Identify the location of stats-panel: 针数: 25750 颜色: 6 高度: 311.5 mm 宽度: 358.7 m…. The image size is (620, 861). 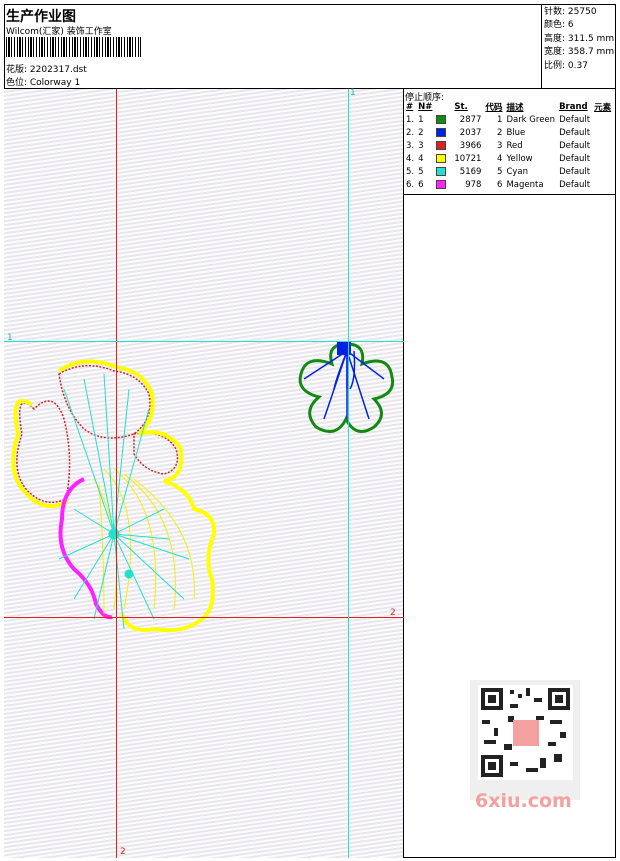
(578, 46).